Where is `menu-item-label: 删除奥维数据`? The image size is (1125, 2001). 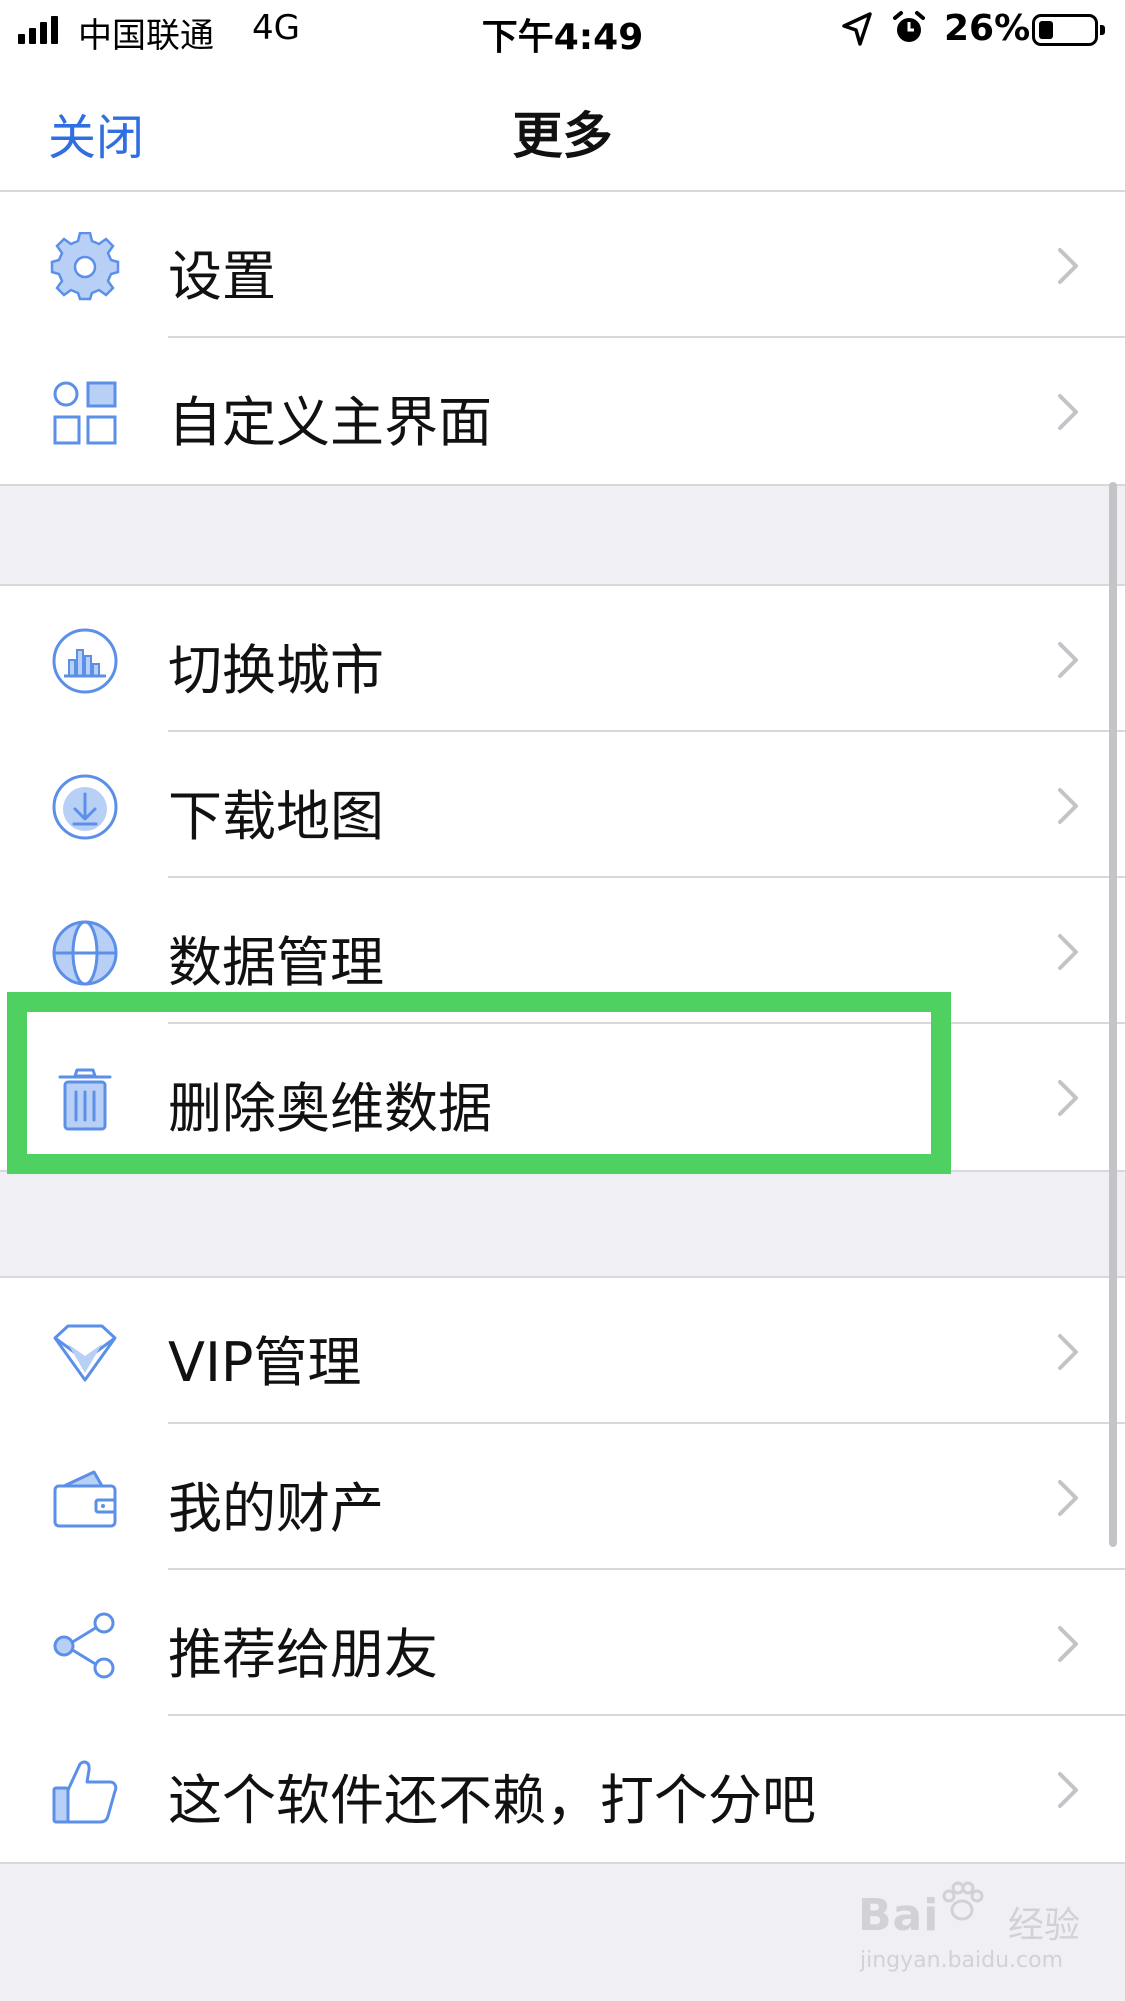 menu-item-label: 删除奥维数据 is located at coordinates (330, 1108).